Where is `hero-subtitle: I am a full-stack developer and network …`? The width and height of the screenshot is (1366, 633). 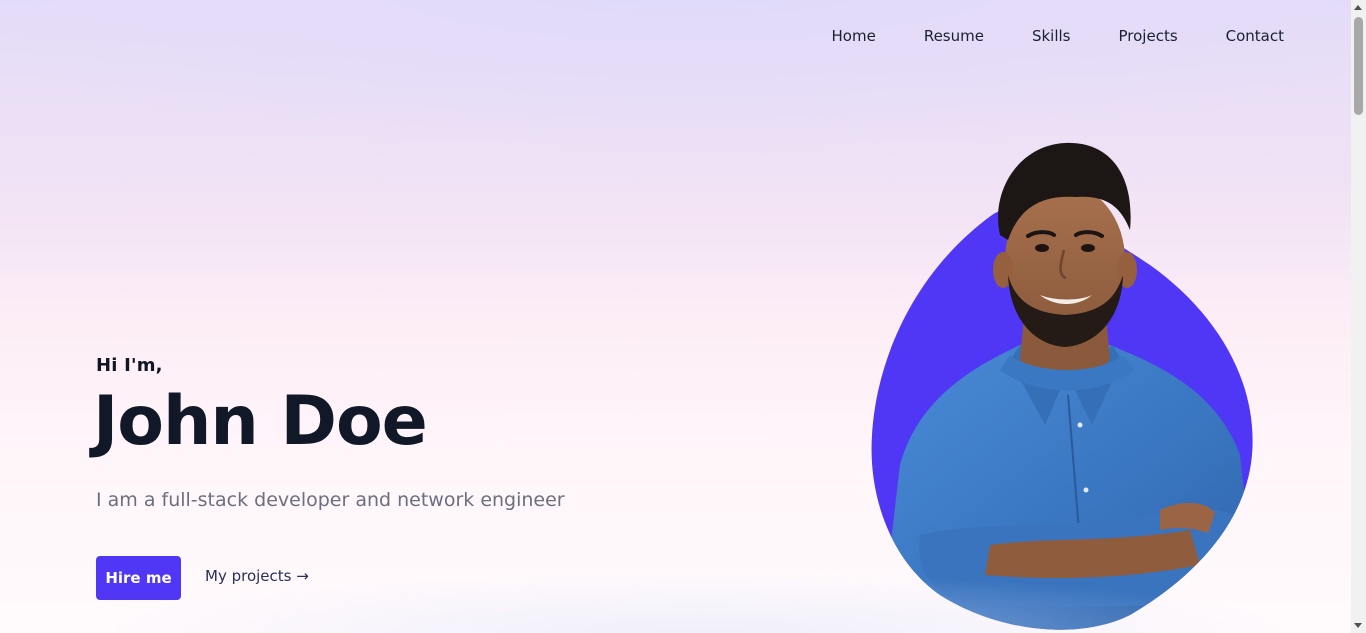
hero-subtitle: I am a full-stack developer and network … is located at coordinates (330, 500).